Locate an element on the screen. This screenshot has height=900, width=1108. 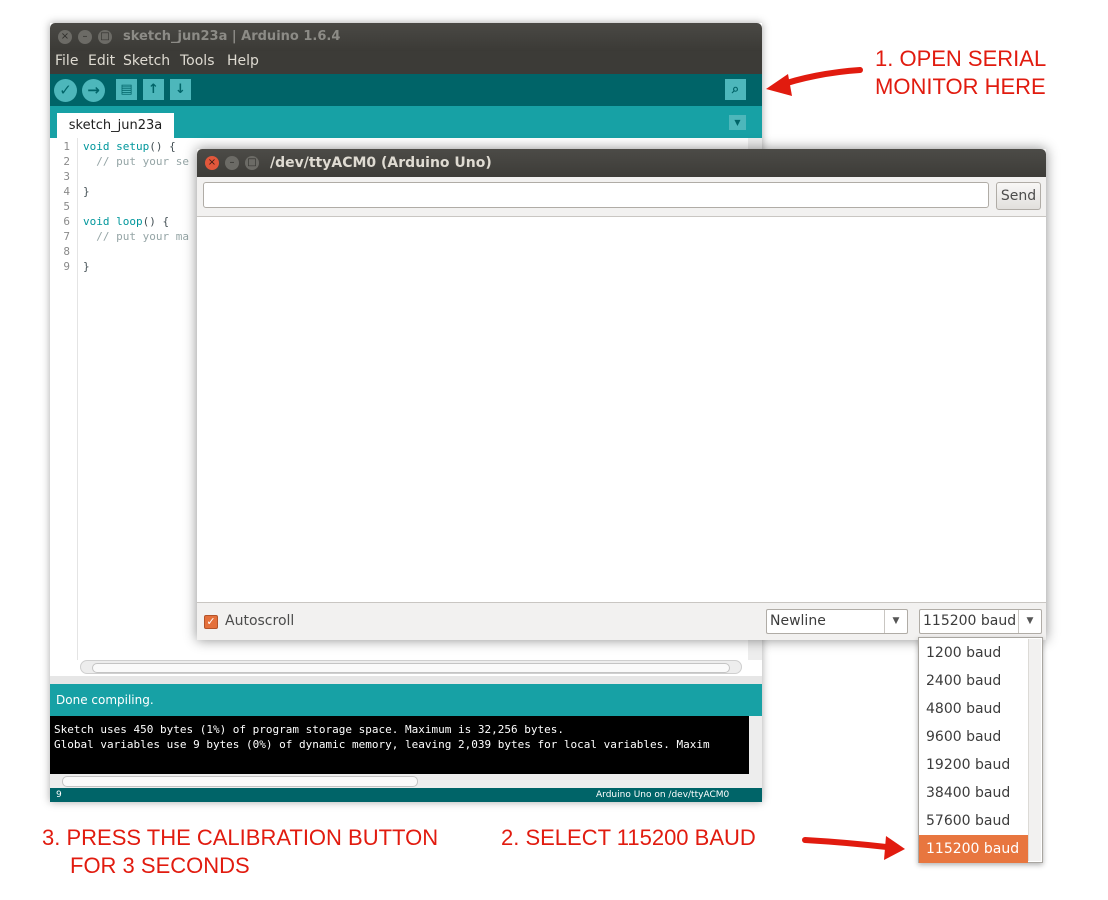
code-line: // put your ma is located at coordinates (136, 236).